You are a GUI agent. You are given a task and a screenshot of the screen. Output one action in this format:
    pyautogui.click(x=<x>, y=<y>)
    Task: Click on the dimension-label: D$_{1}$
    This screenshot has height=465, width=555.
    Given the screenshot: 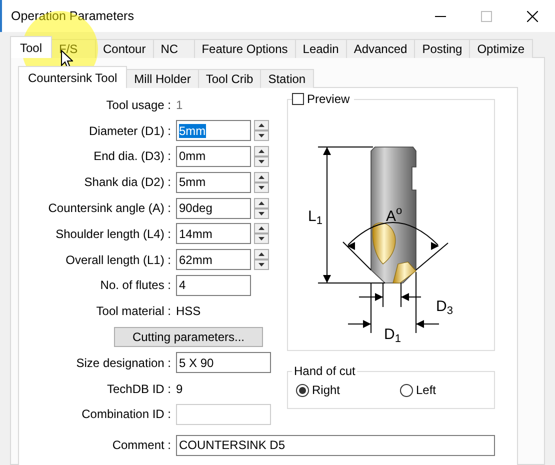 What is the action you would take?
    pyautogui.click(x=392, y=335)
    